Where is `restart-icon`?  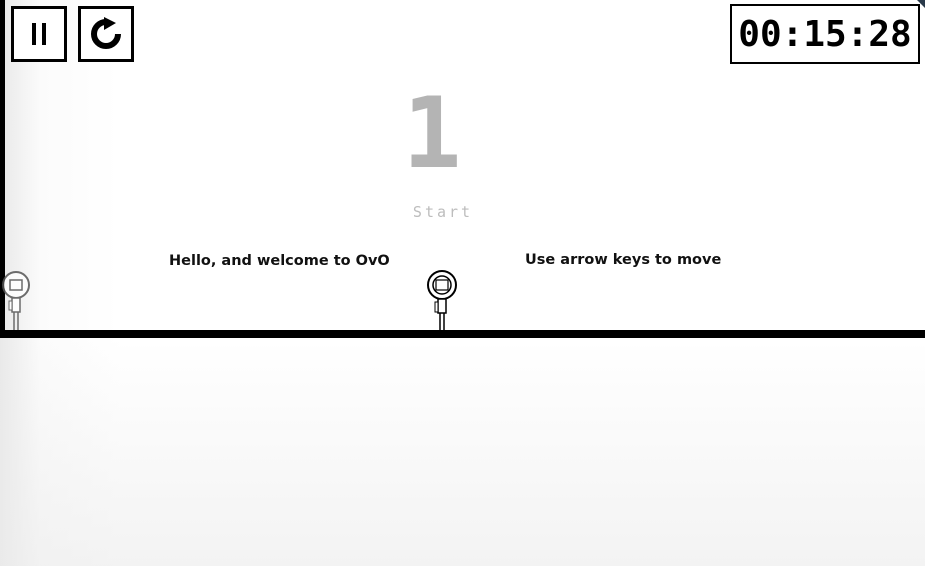
restart-icon is located at coordinates (106, 33).